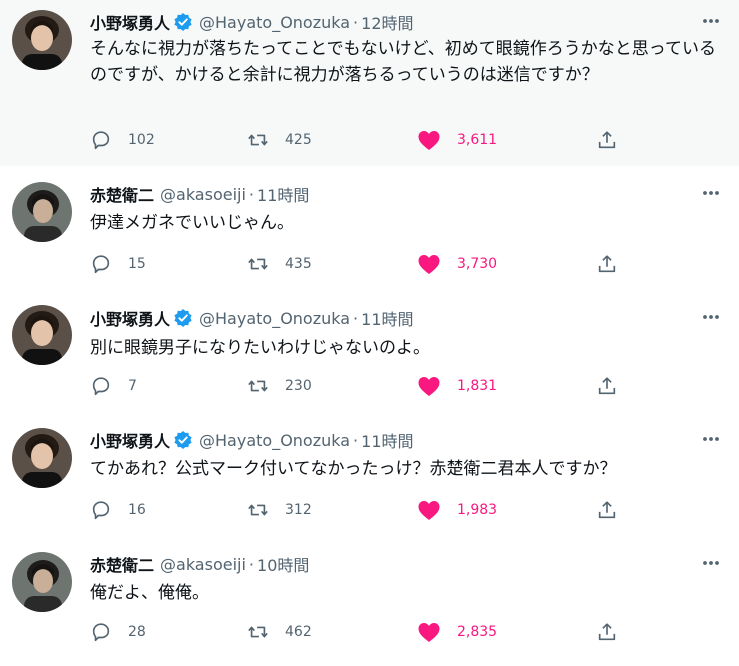 The width and height of the screenshot is (739, 666). What do you see at coordinates (457, 510) in the screenshot?
I see `like-button: 1,983` at bounding box center [457, 510].